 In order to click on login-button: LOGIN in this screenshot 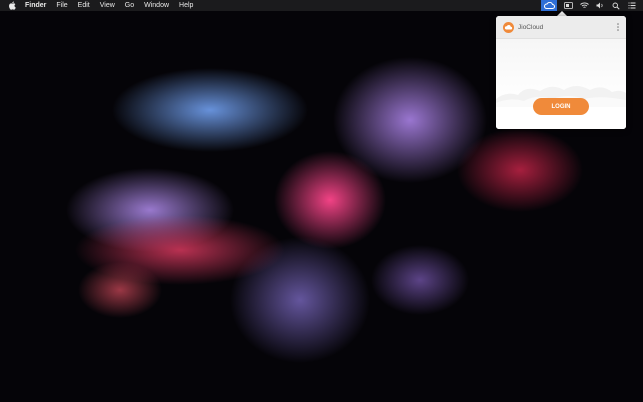, I will do `click(561, 106)`.